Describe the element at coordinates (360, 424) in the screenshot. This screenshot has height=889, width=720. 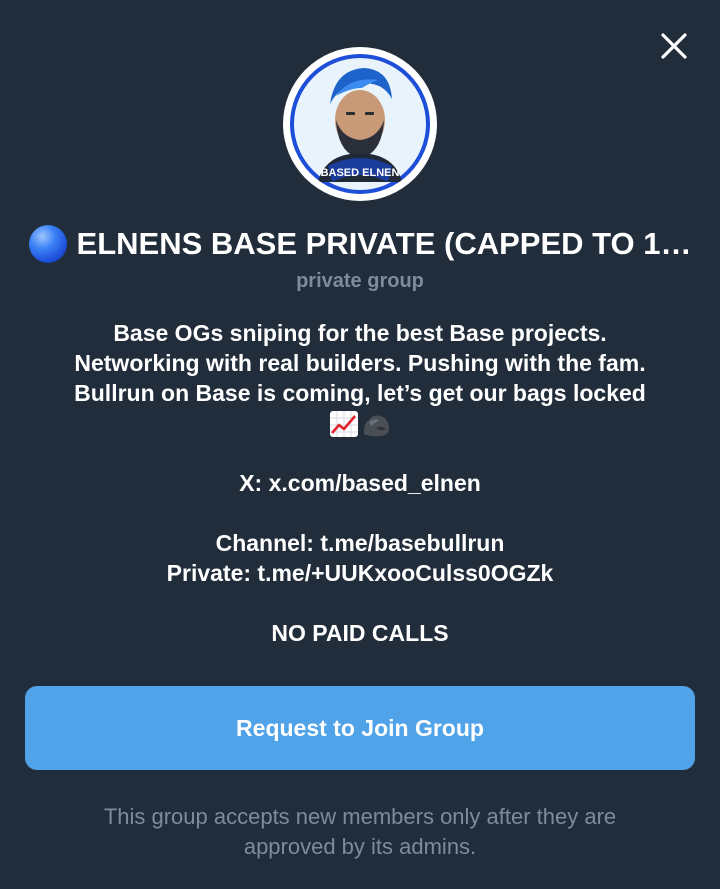
I see `emoji-row` at that location.